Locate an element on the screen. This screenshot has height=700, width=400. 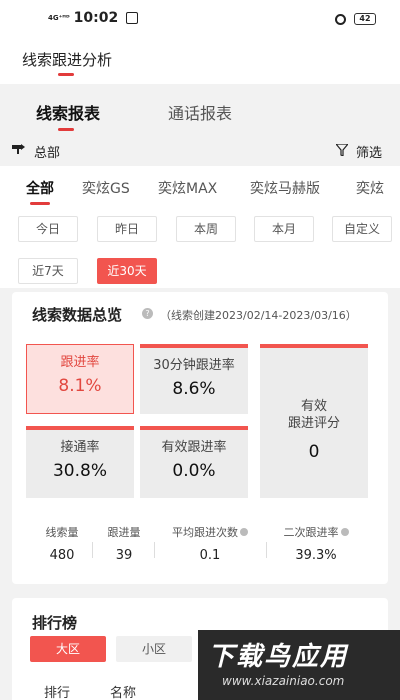
overview-title: 线索数据总览 is located at coordinates (77, 315).